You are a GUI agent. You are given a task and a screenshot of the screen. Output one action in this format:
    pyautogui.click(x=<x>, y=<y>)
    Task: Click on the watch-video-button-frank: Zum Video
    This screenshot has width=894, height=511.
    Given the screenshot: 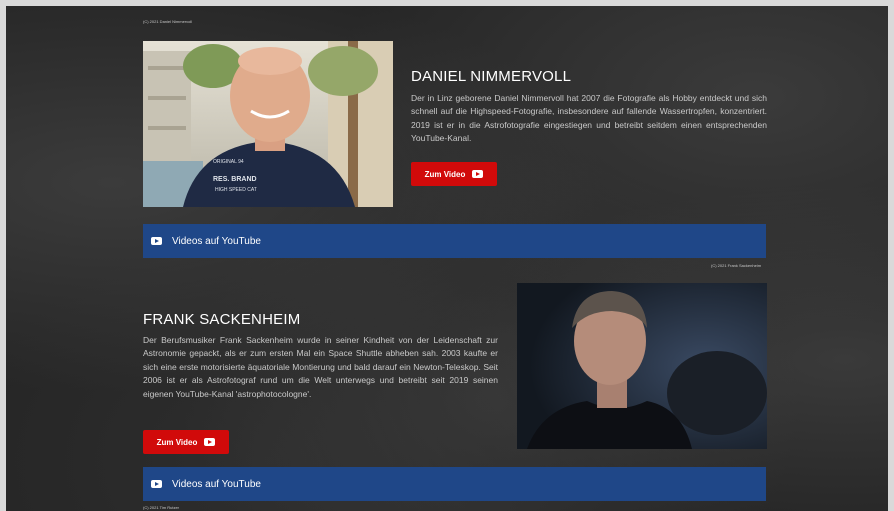 What is the action you would take?
    pyautogui.click(x=186, y=442)
    